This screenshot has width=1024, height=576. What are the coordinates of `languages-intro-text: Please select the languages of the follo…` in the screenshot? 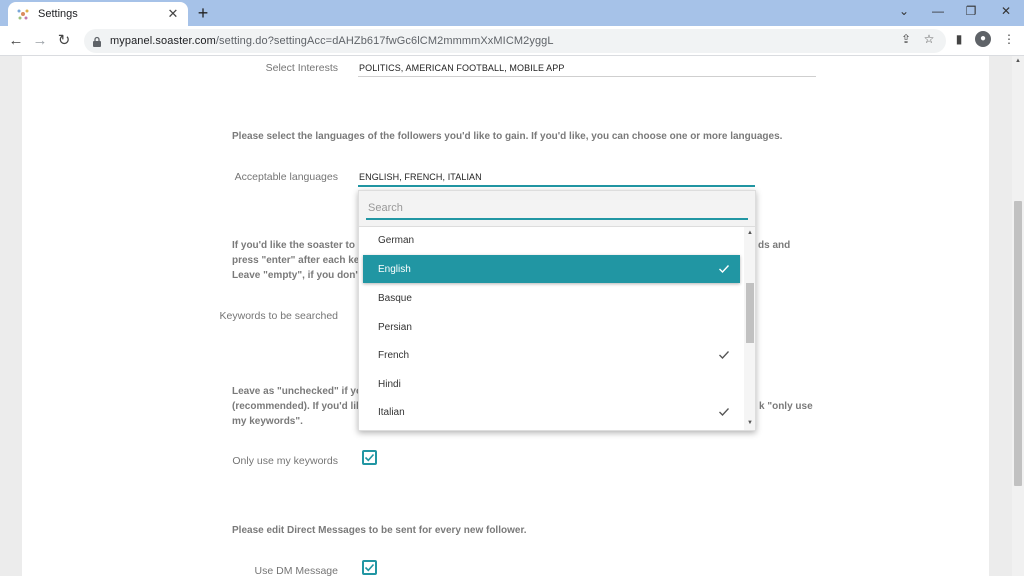 It's located at (507, 136).